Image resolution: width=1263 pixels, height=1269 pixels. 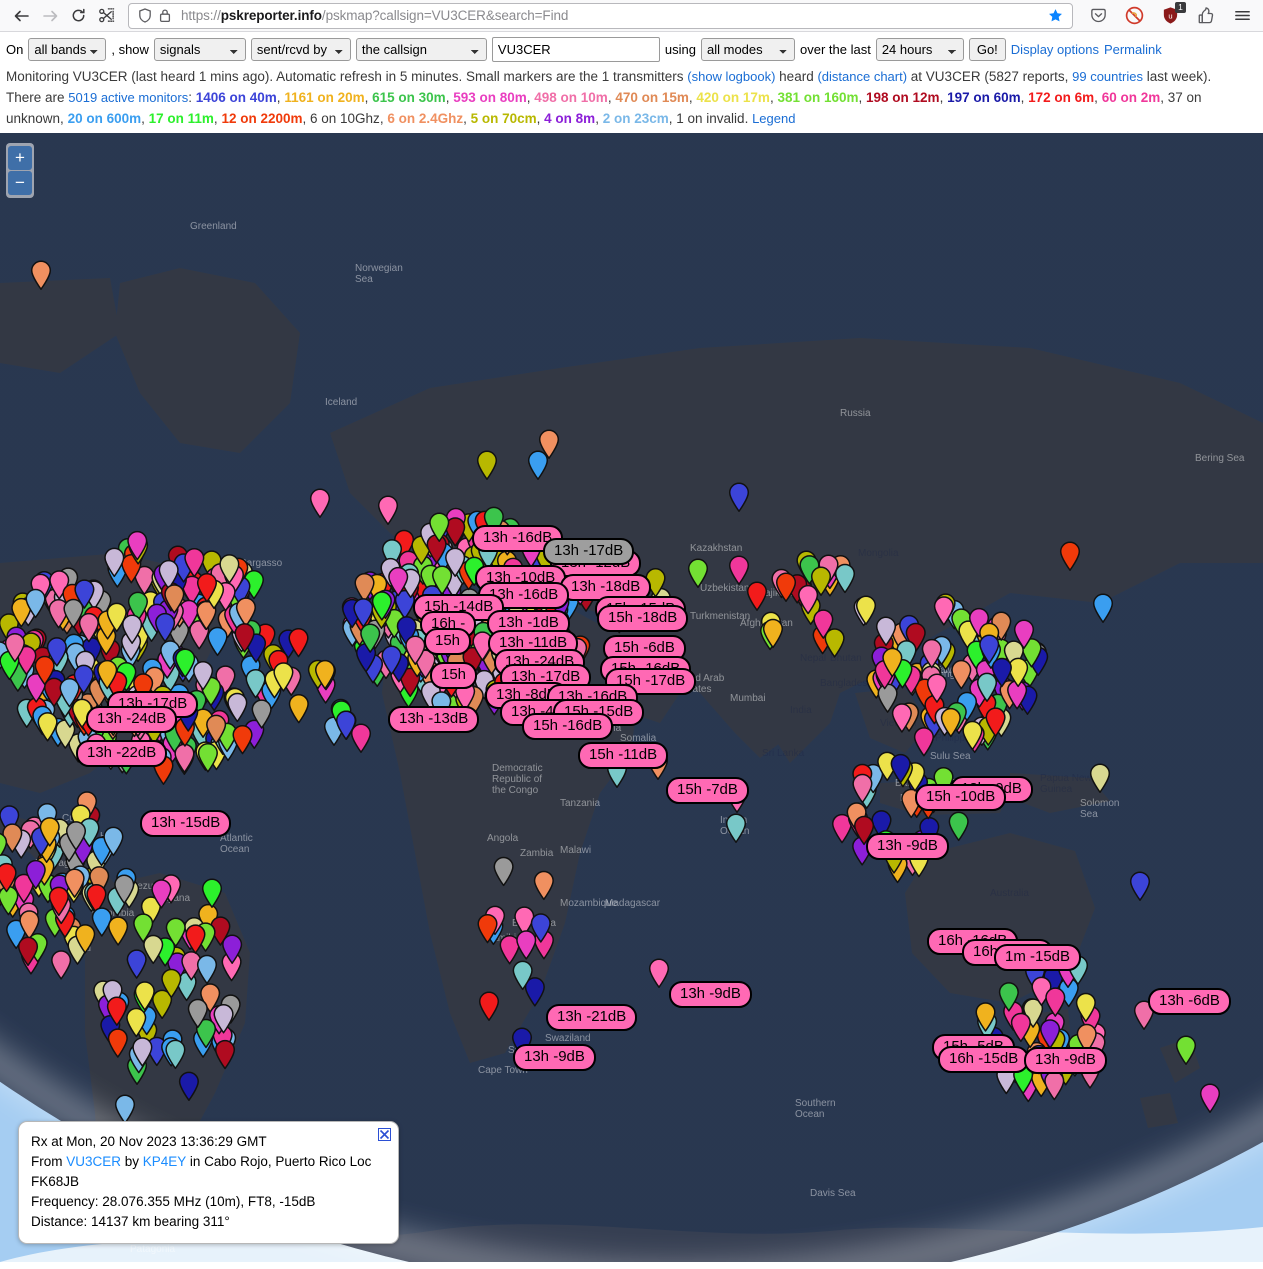 I want to click on band-select: all bands, so click(x=67, y=49).